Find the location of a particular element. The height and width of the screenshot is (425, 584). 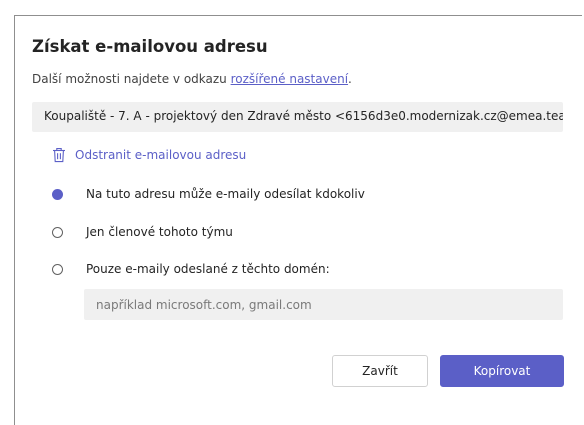

close-button: Zavřít is located at coordinates (380, 371).